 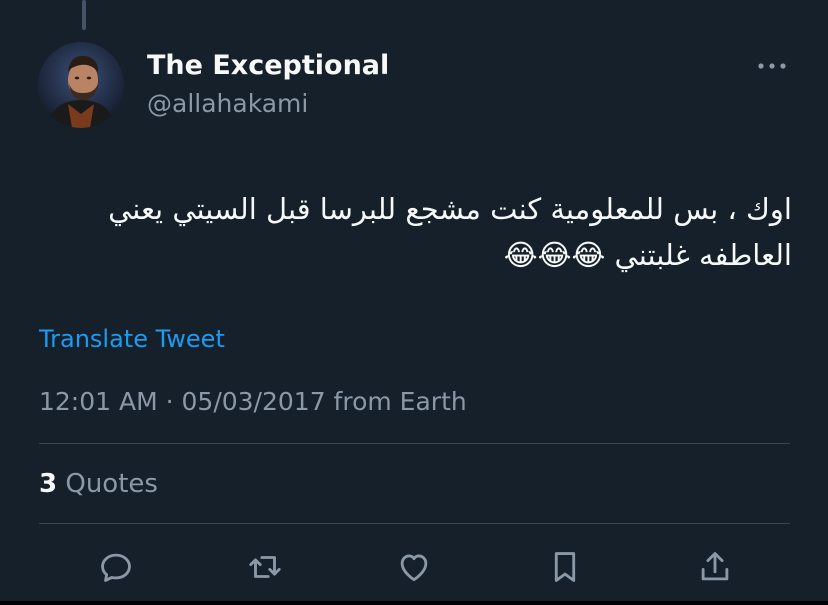 I want to click on bookmark-icon, so click(x=565, y=567).